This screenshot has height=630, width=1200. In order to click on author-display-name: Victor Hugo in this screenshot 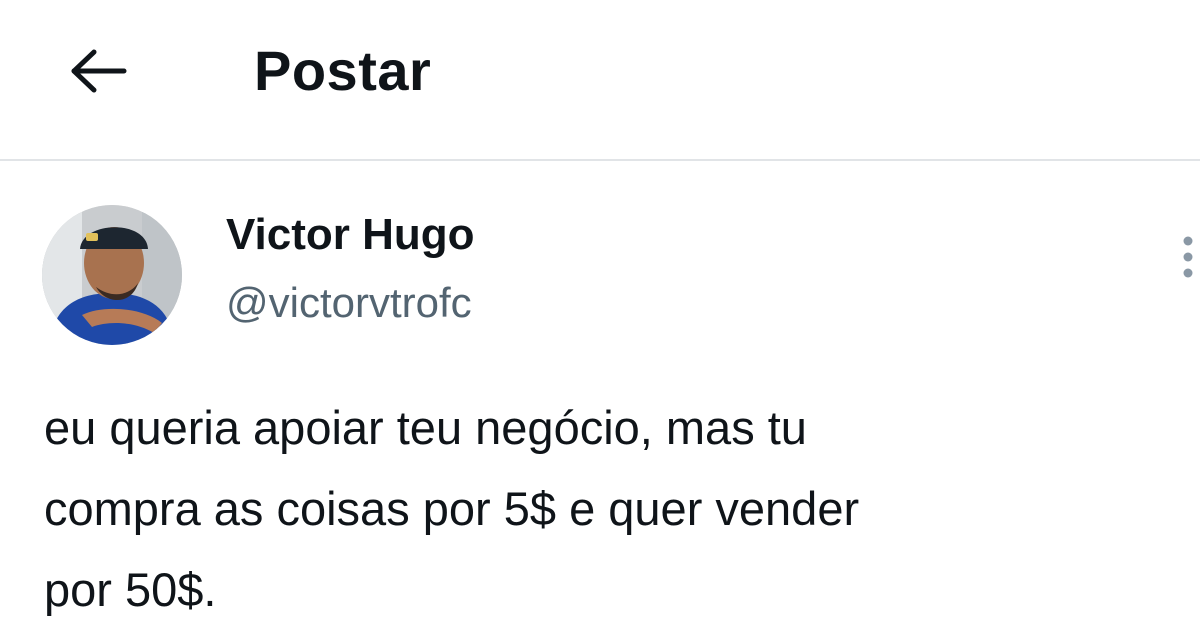, I will do `click(350, 235)`.